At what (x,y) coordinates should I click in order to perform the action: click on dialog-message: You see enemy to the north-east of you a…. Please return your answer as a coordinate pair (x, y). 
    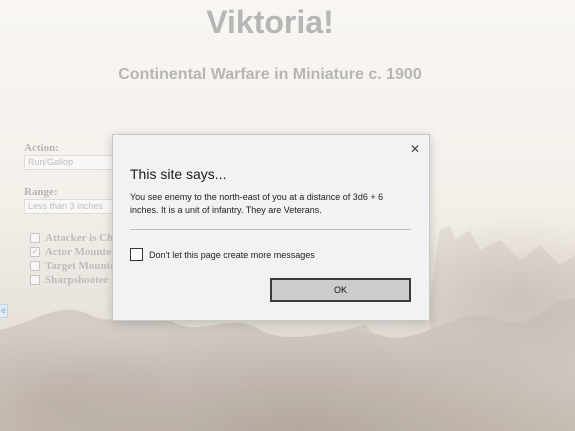
    Looking at the image, I should click on (257, 203).